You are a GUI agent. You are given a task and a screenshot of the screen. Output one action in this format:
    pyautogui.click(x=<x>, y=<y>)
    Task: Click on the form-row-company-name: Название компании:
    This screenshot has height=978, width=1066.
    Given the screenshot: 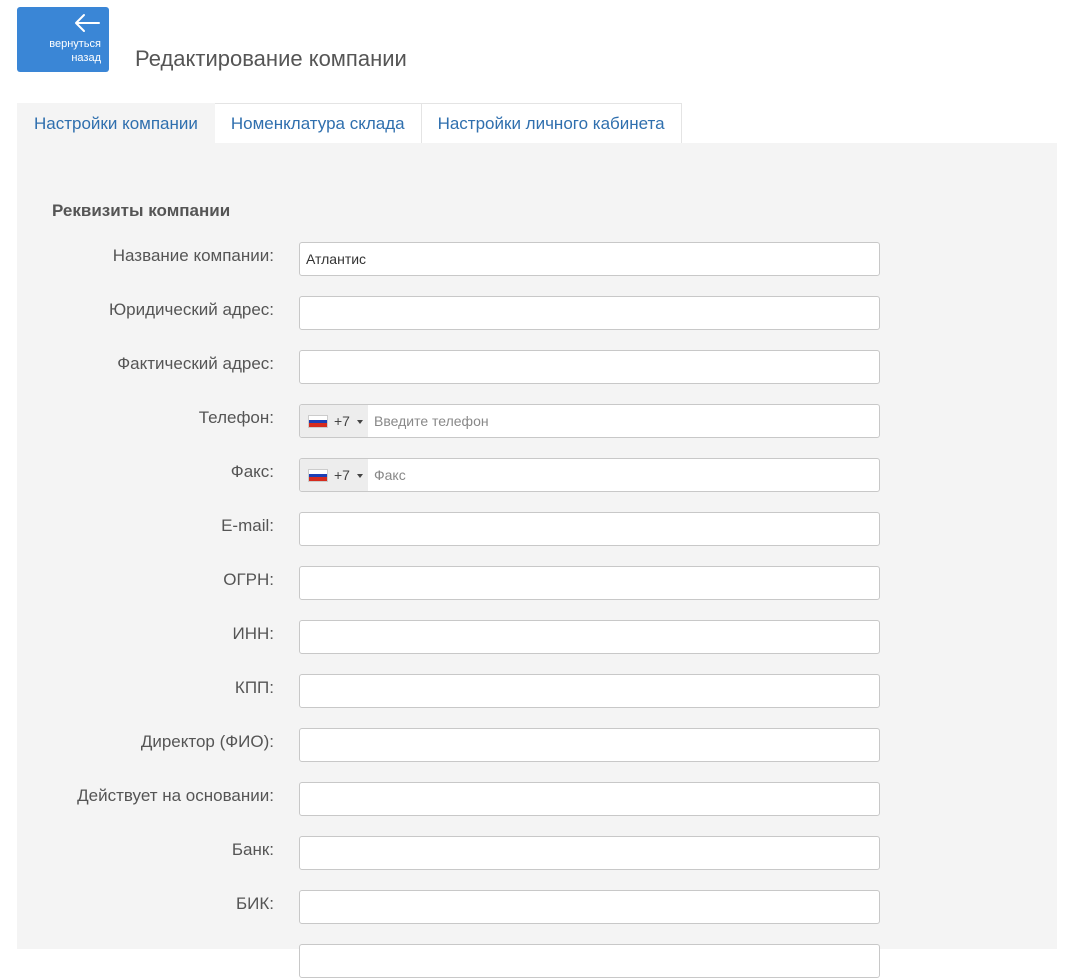 What is the action you would take?
    pyautogui.click(x=537, y=259)
    